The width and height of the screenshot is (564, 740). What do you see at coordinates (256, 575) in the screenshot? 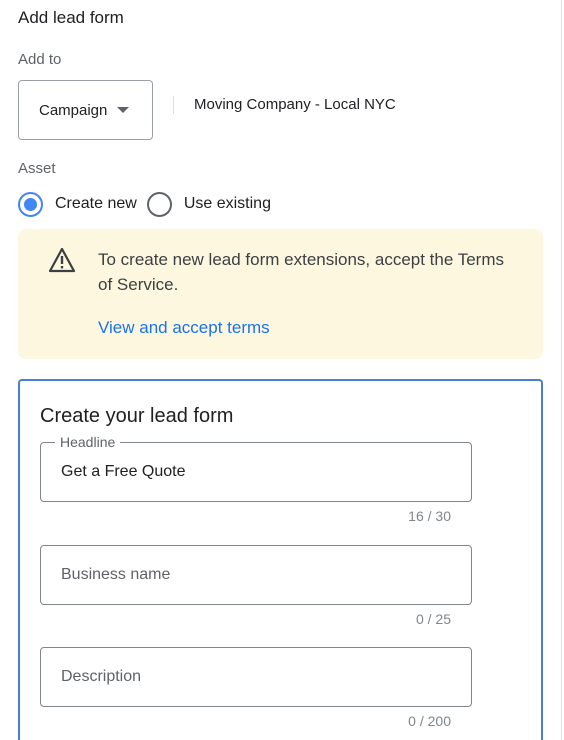
I see `business-name-field: Business name` at bounding box center [256, 575].